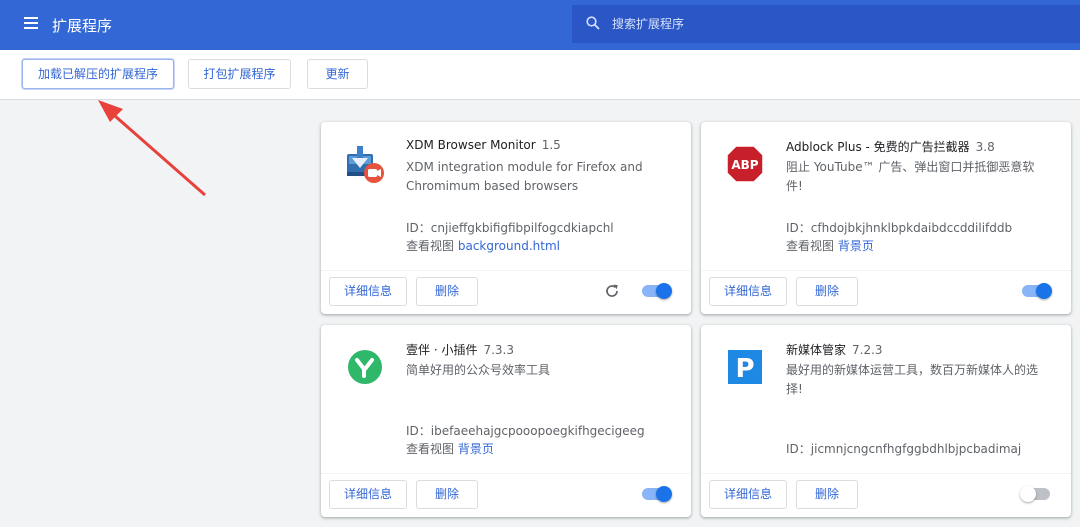  What do you see at coordinates (899, 228) in the screenshot?
I see `extension-id: ID：cfhdojbkjhnklbpkdaibdccddilifddb` at bounding box center [899, 228].